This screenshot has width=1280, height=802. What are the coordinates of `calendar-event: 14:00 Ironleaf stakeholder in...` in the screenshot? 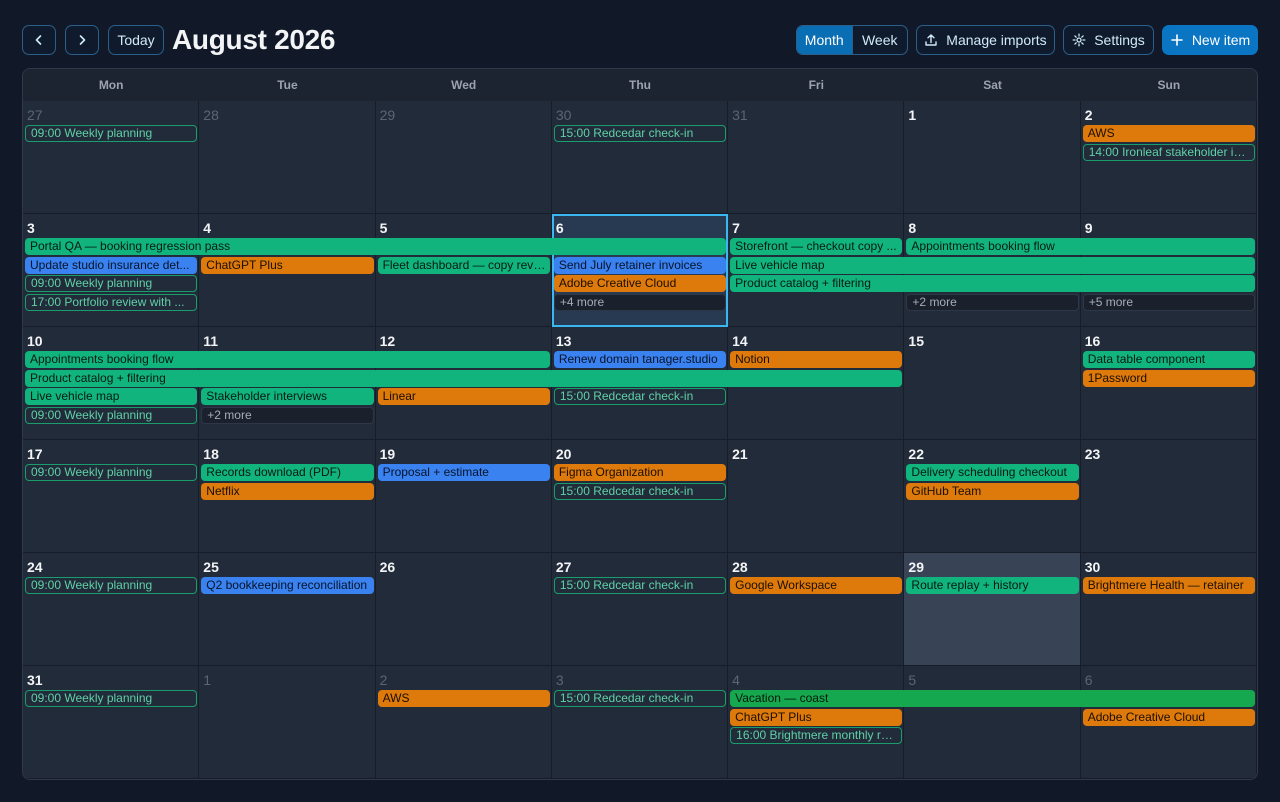 It's located at (1168, 152).